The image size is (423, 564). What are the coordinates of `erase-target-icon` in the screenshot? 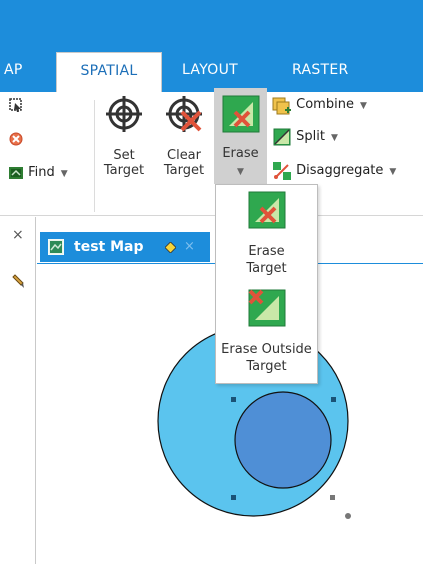 It's located at (266, 210).